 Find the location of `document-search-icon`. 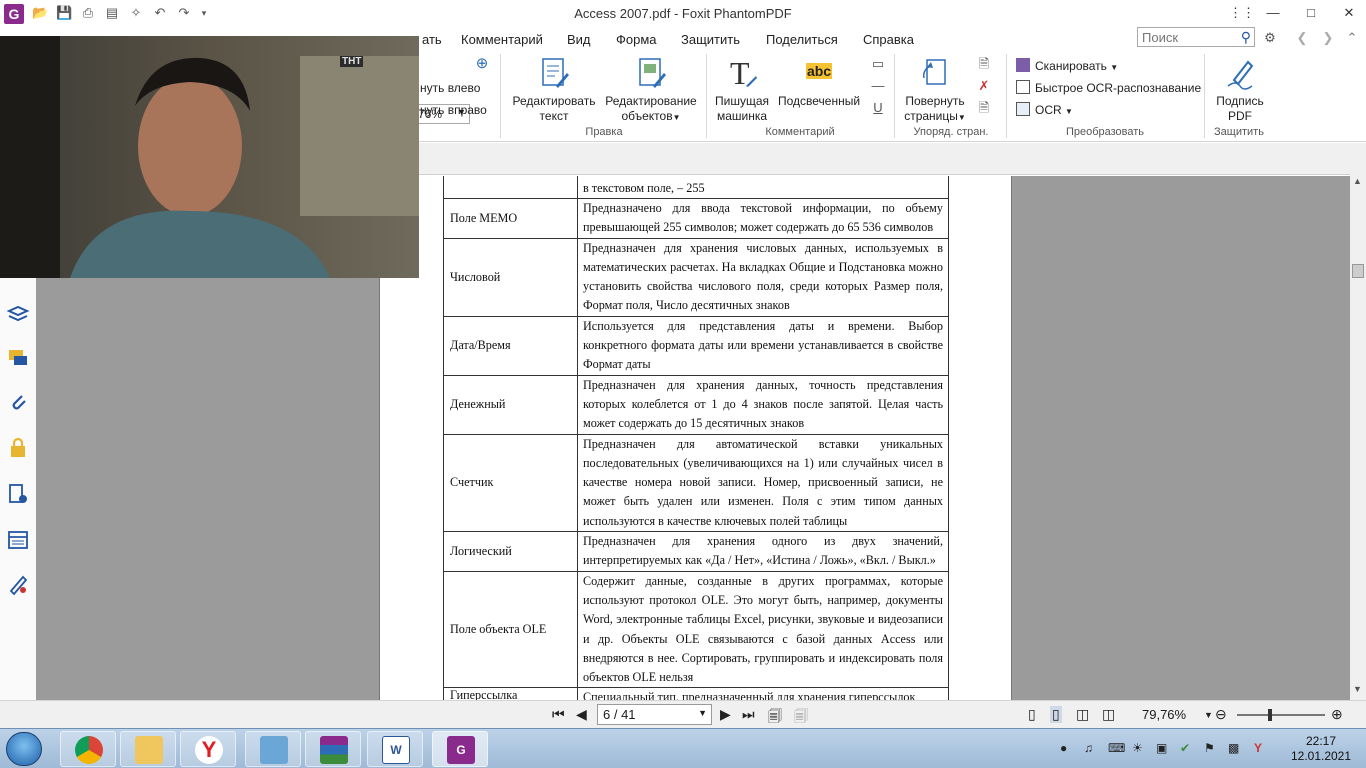

document-search-icon is located at coordinates (18, 494).